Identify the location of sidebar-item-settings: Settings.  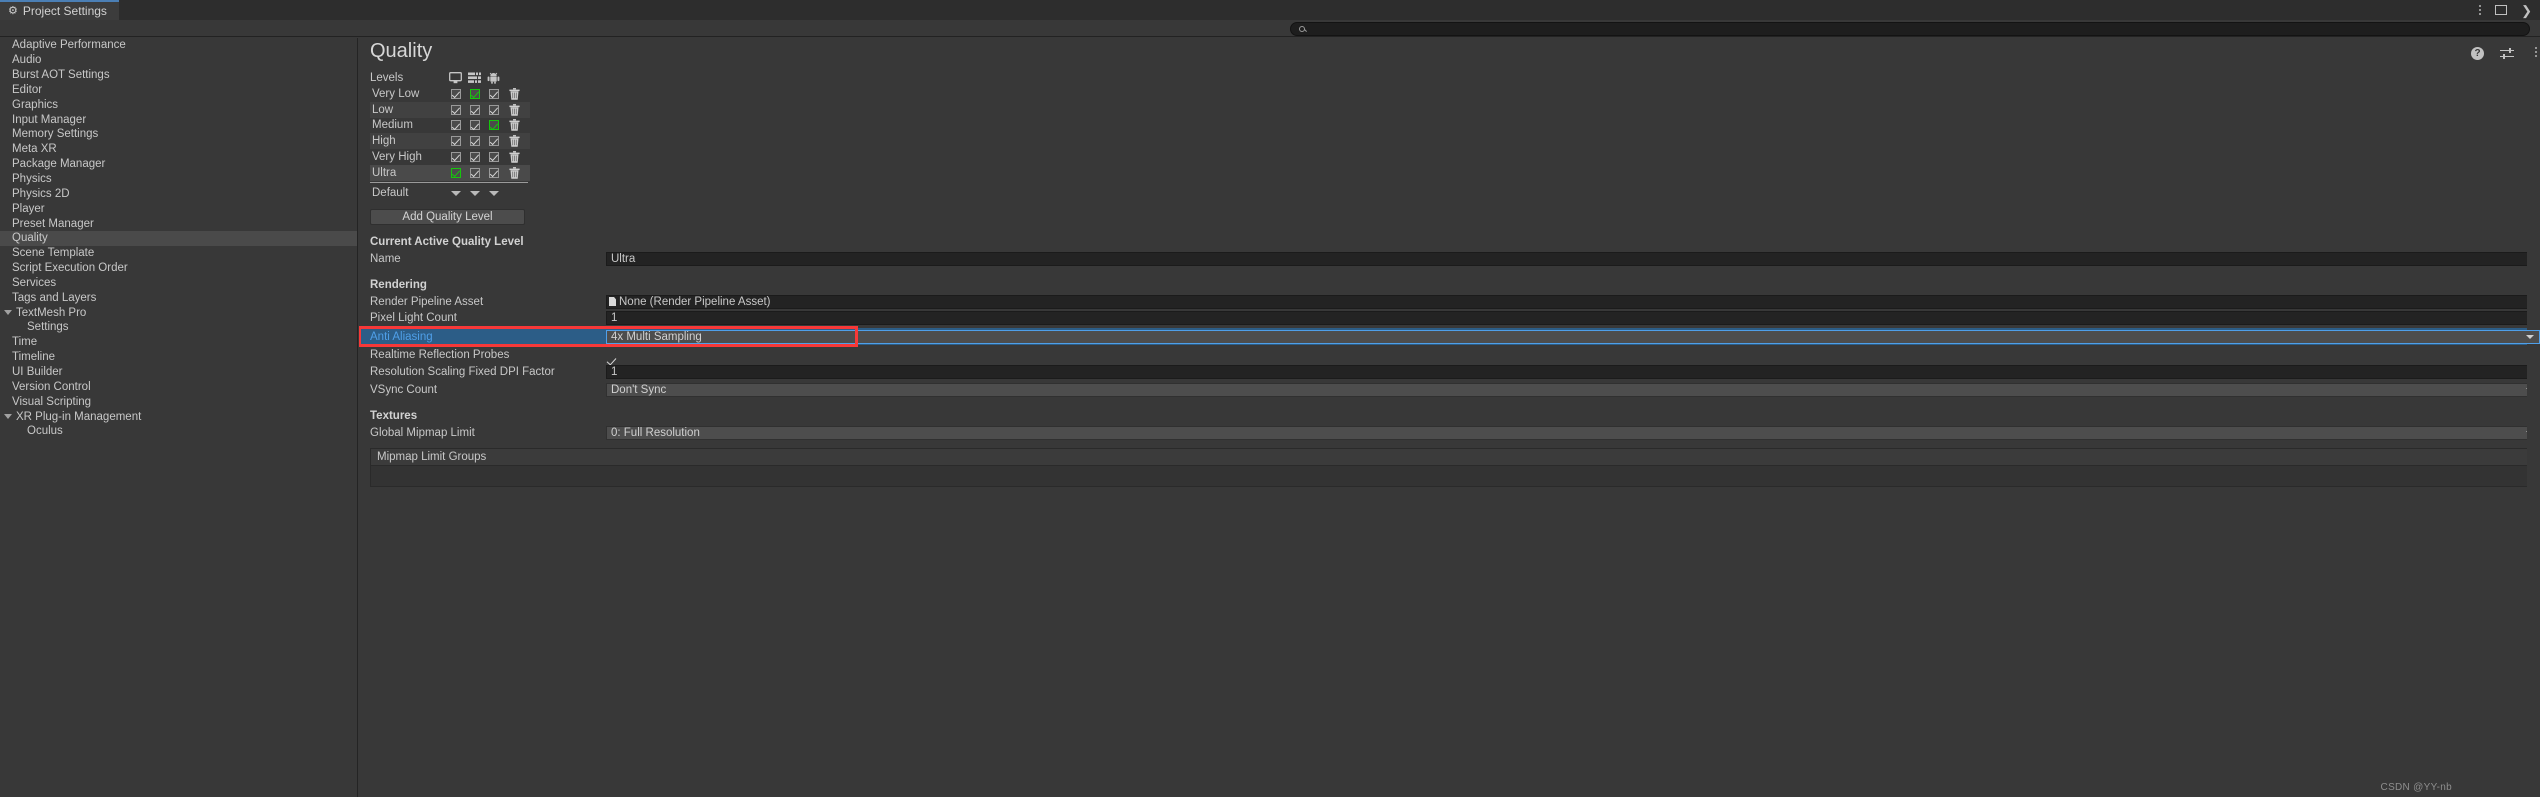
(178, 327).